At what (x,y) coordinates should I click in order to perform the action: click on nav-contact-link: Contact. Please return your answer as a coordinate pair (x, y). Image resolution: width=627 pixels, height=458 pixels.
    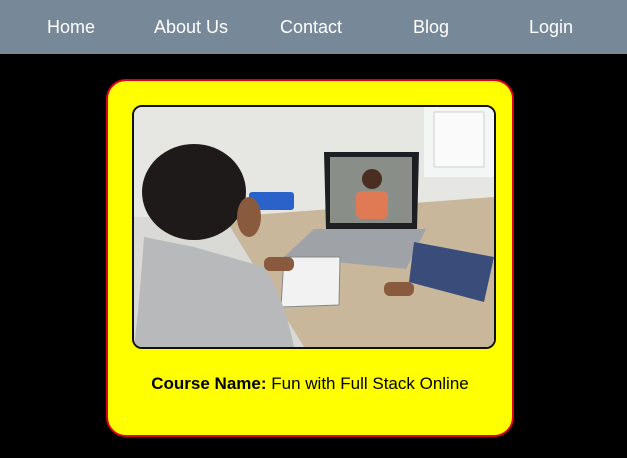
    Looking at the image, I should click on (311, 27).